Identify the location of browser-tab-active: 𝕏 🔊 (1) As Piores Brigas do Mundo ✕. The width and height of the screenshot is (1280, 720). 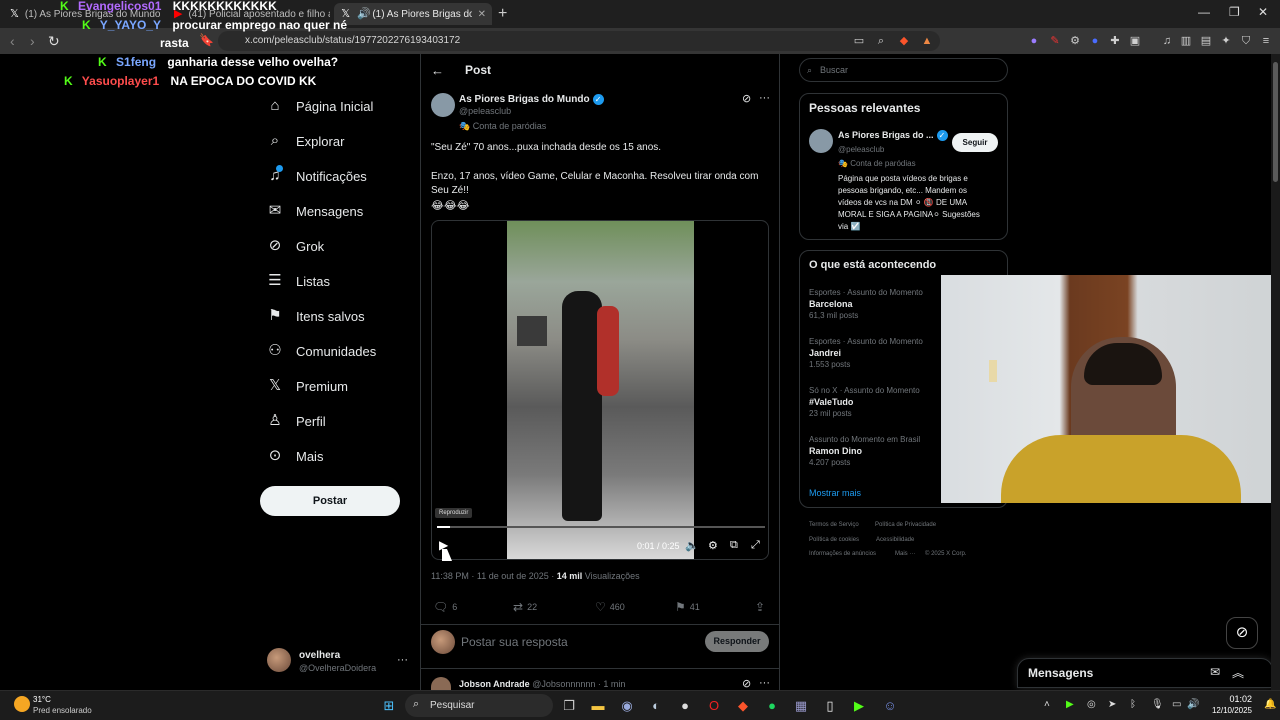
(413, 14).